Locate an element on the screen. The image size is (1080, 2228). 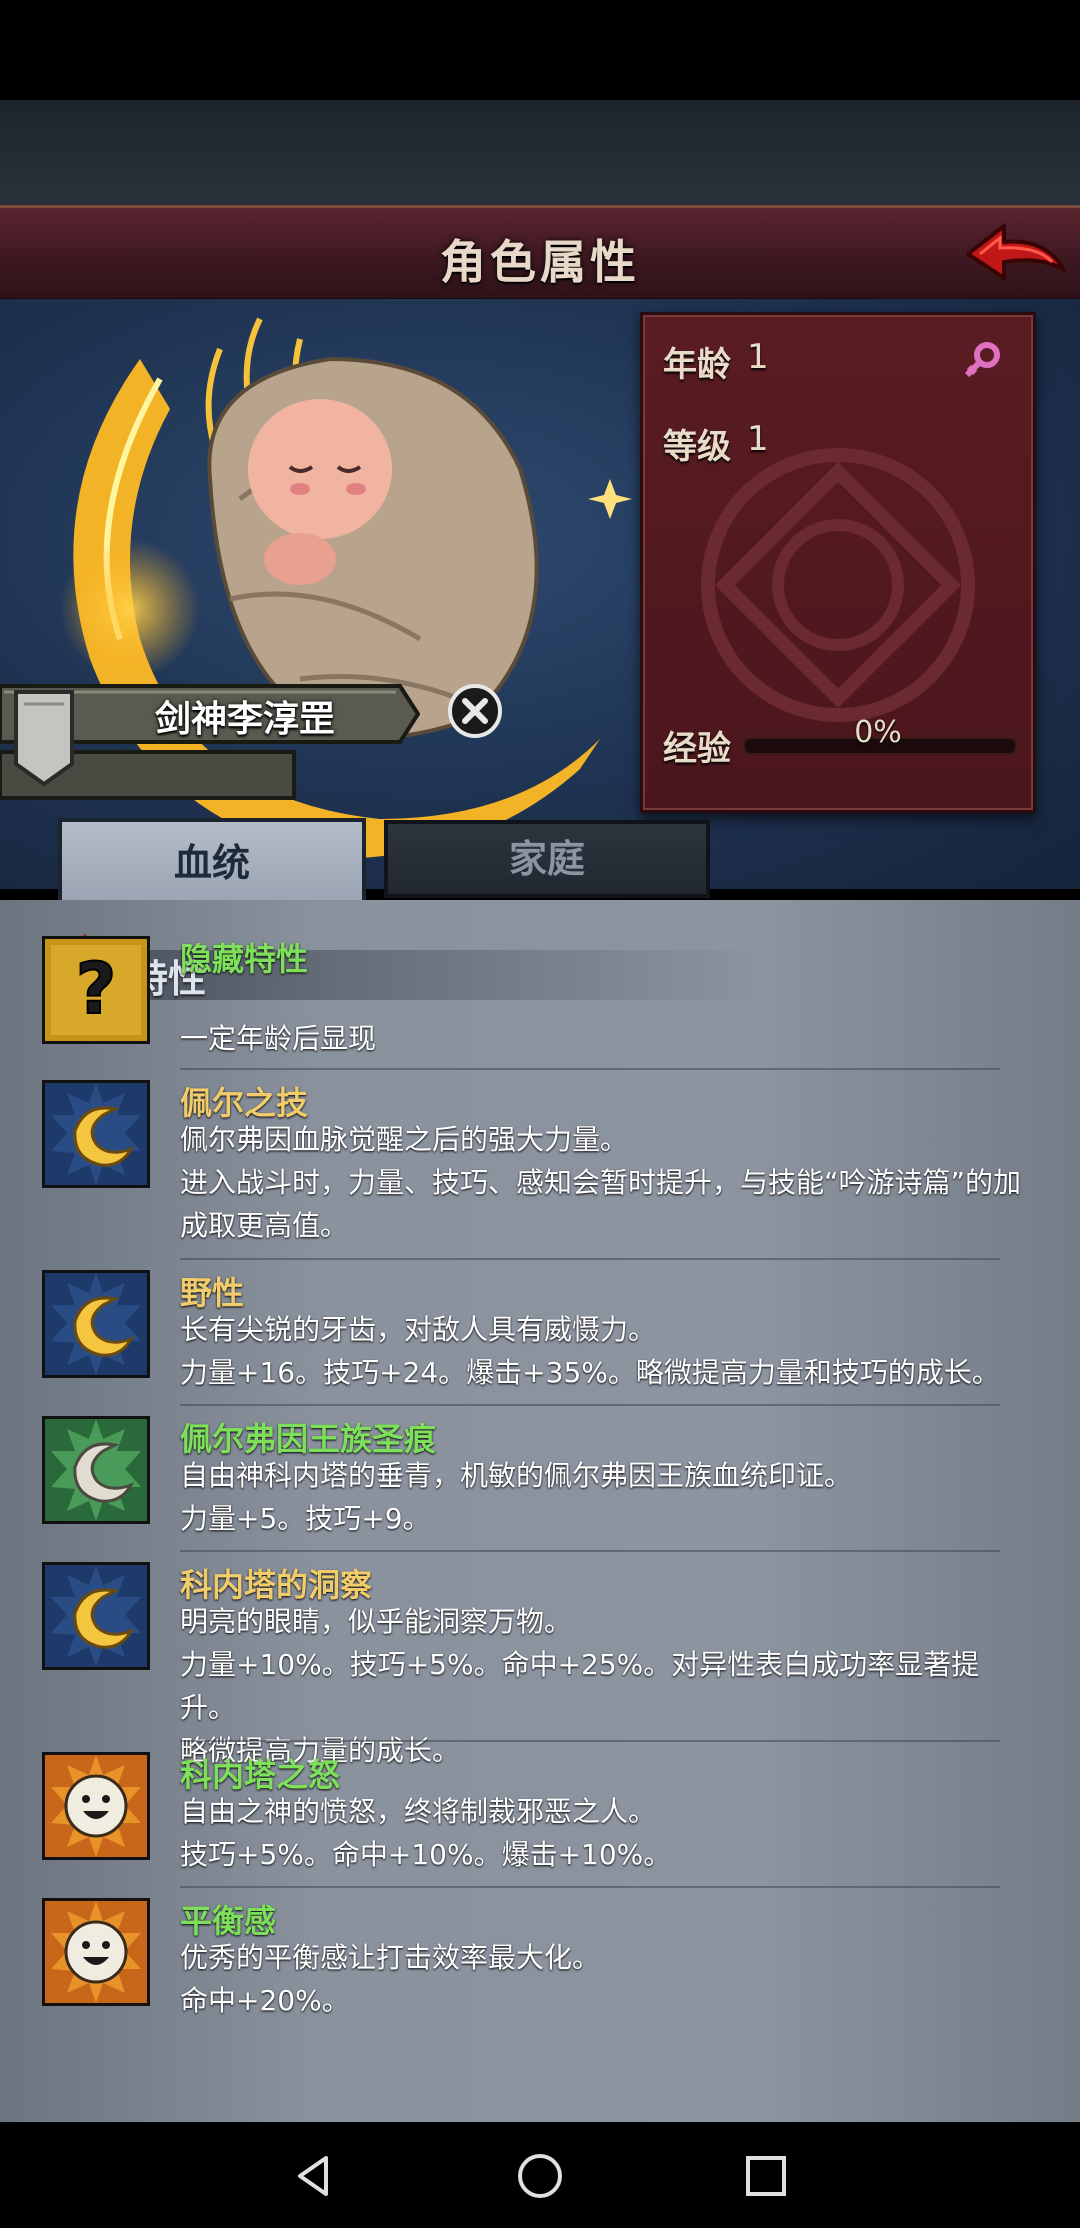
celtic-knot-icon is located at coordinates (838, 585).